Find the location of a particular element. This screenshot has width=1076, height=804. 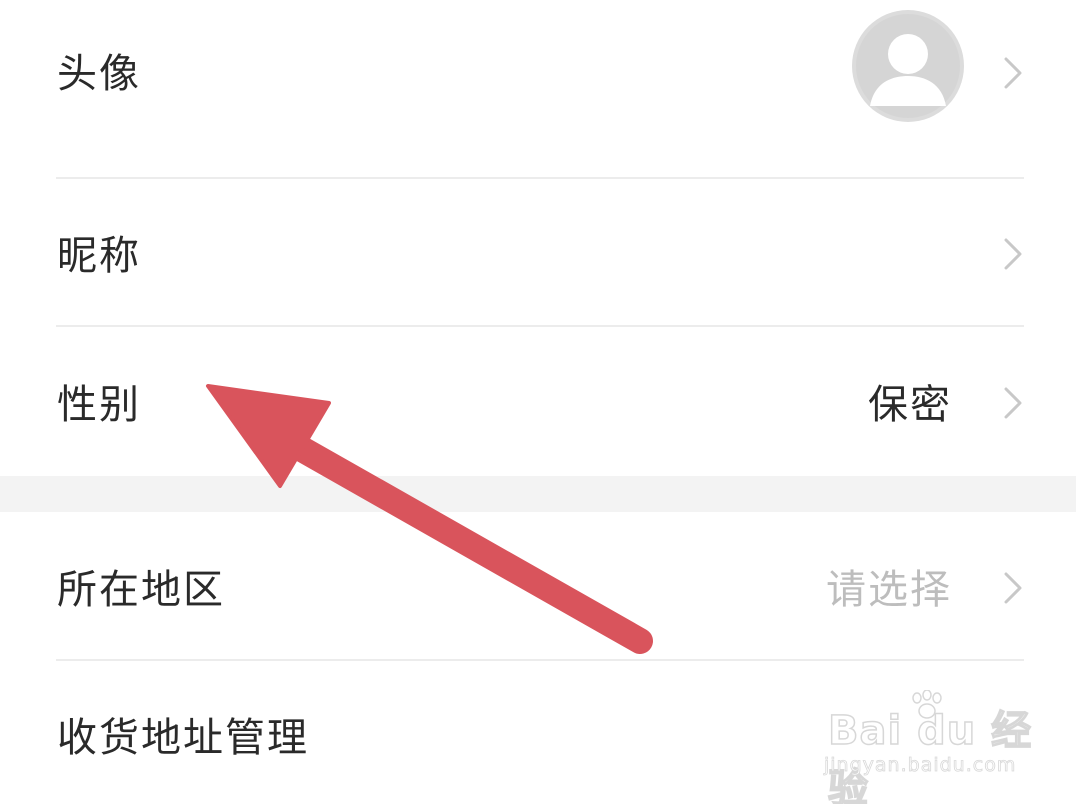

watermark-logo: Bai du 经验 is located at coordinates (930, 755).